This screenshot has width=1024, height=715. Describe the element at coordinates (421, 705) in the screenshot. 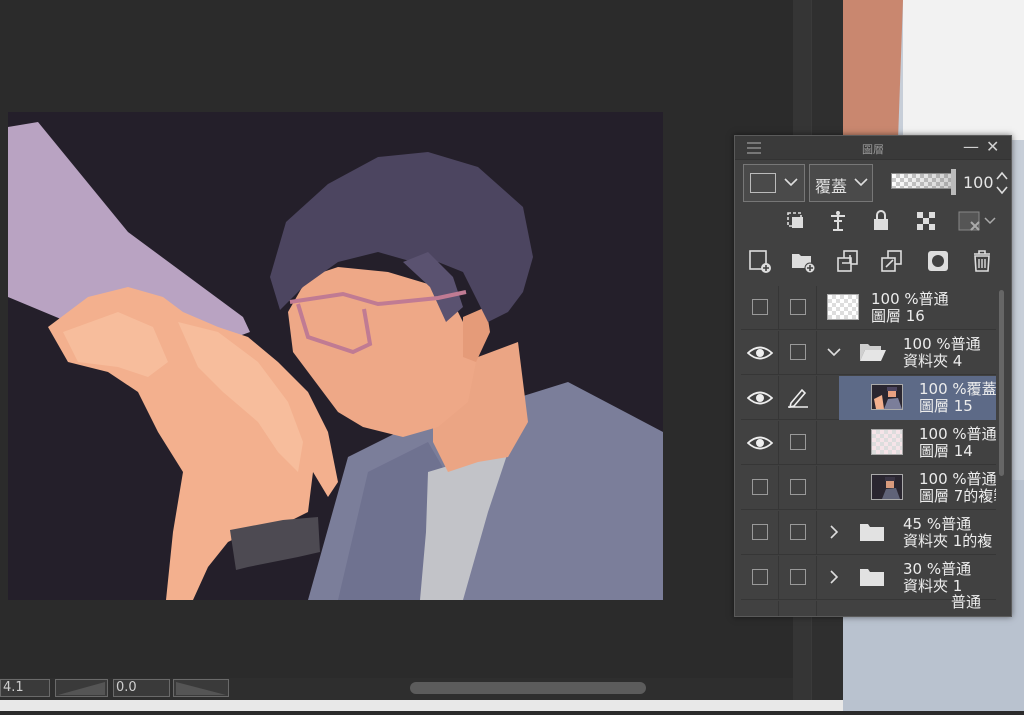

I see `window-bottom-edge` at that location.